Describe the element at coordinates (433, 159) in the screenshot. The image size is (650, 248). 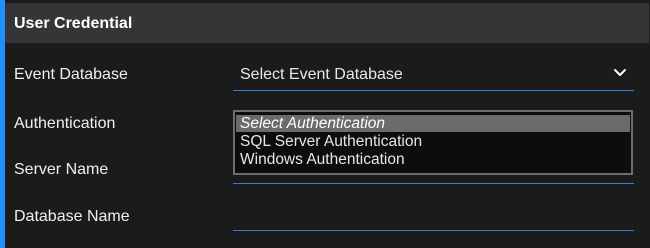
I see `authentication-option-windows: Windows Authentication` at that location.